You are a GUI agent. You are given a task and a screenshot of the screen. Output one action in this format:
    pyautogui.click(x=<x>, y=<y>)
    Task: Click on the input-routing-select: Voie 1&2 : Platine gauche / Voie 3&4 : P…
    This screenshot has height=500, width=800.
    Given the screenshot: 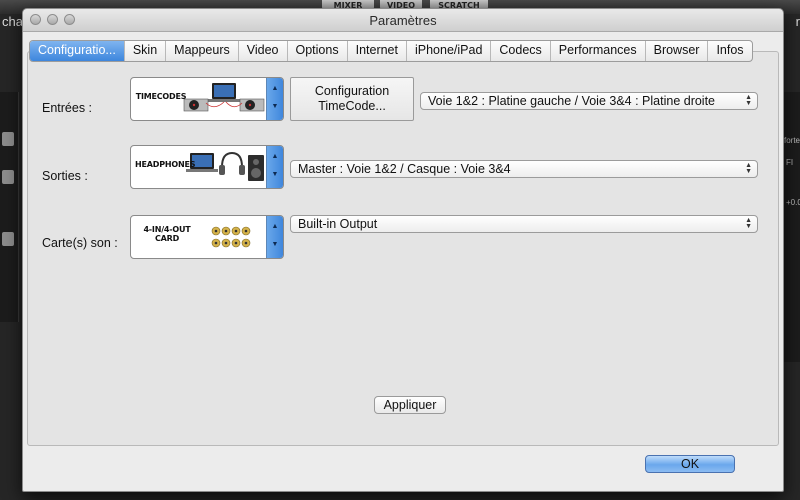 What is the action you would take?
    pyautogui.click(x=589, y=101)
    